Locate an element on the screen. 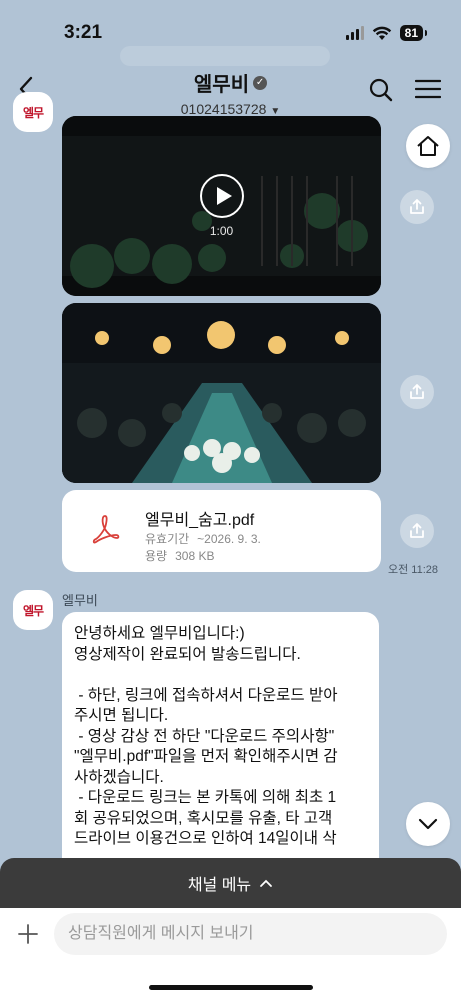 The width and height of the screenshot is (461, 1000). status-bar: 3:21 81 is located at coordinates (230, 30).